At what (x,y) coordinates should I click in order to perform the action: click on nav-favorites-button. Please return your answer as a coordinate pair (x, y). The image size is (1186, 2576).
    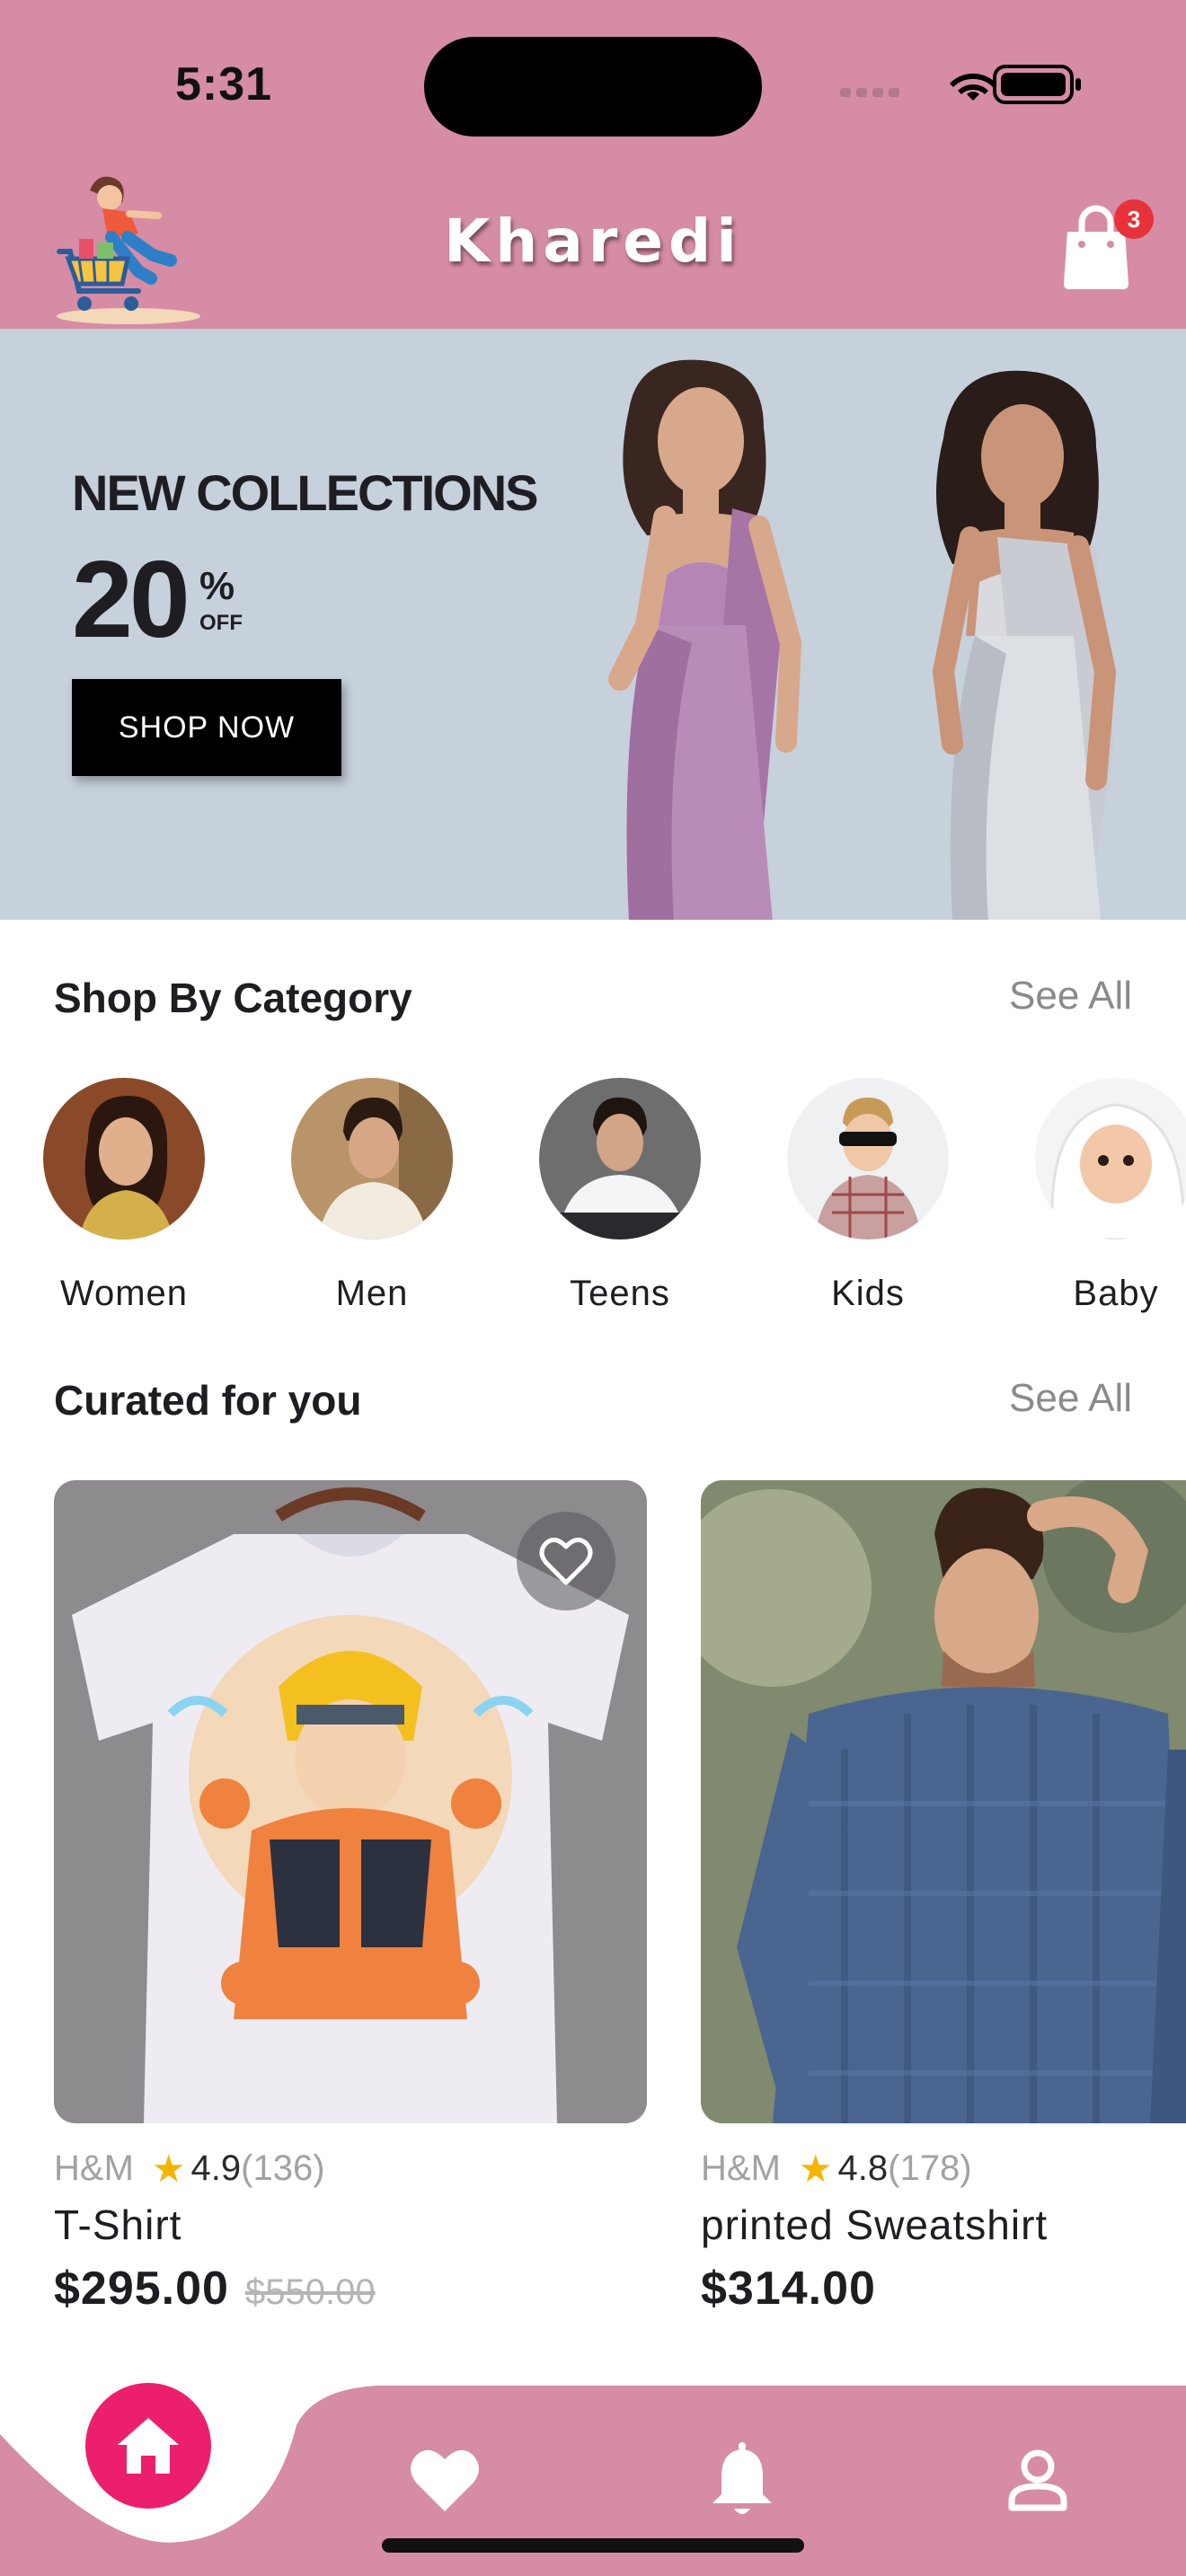
    Looking at the image, I should click on (444, 2480).